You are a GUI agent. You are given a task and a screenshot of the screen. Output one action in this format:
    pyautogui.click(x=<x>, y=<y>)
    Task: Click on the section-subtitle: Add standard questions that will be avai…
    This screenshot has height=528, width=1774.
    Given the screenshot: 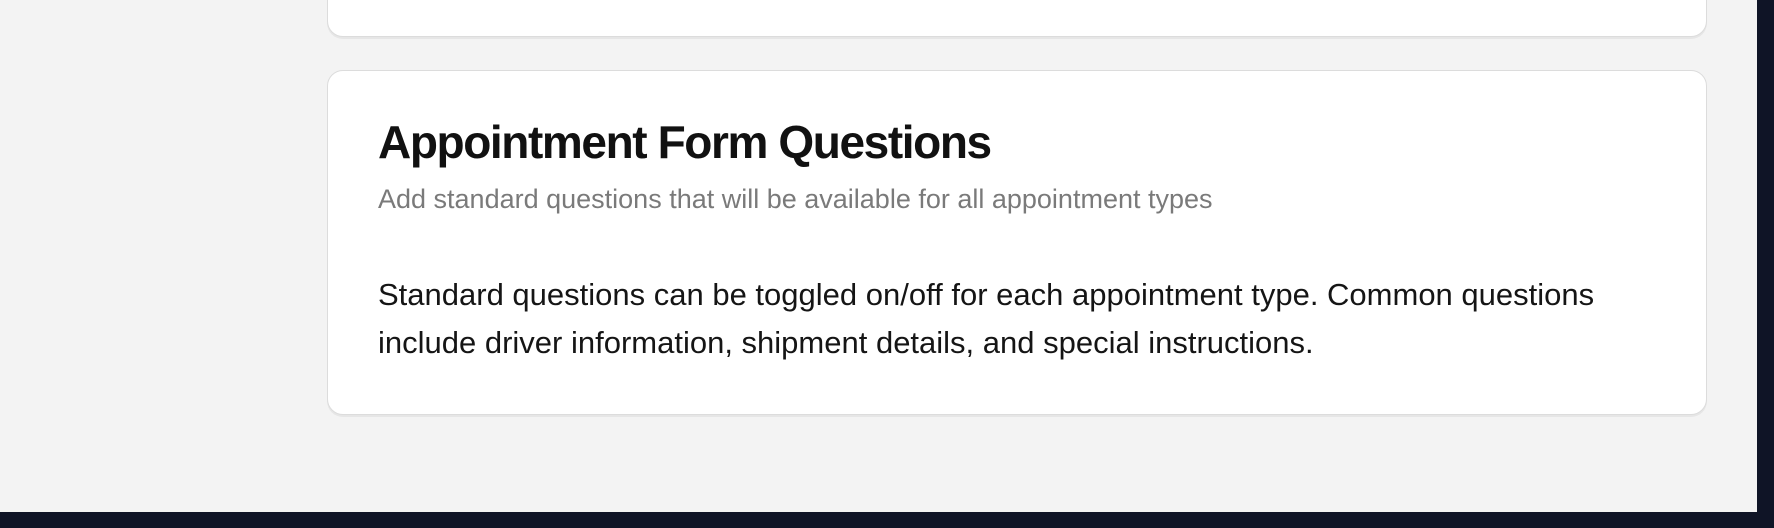 What is the action you would take?
    pyautogui.click(x=795, y=199)
    